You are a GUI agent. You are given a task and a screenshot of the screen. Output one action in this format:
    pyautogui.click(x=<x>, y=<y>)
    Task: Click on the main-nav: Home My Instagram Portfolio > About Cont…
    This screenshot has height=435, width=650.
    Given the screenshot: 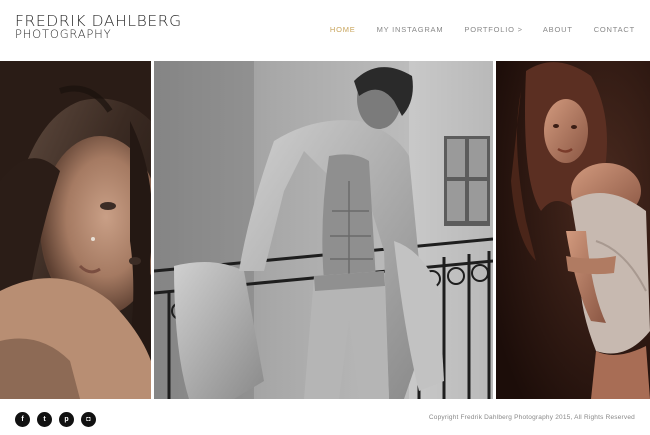 What is the action you would take?
    pyautogui.click(x=482, y=29)
    